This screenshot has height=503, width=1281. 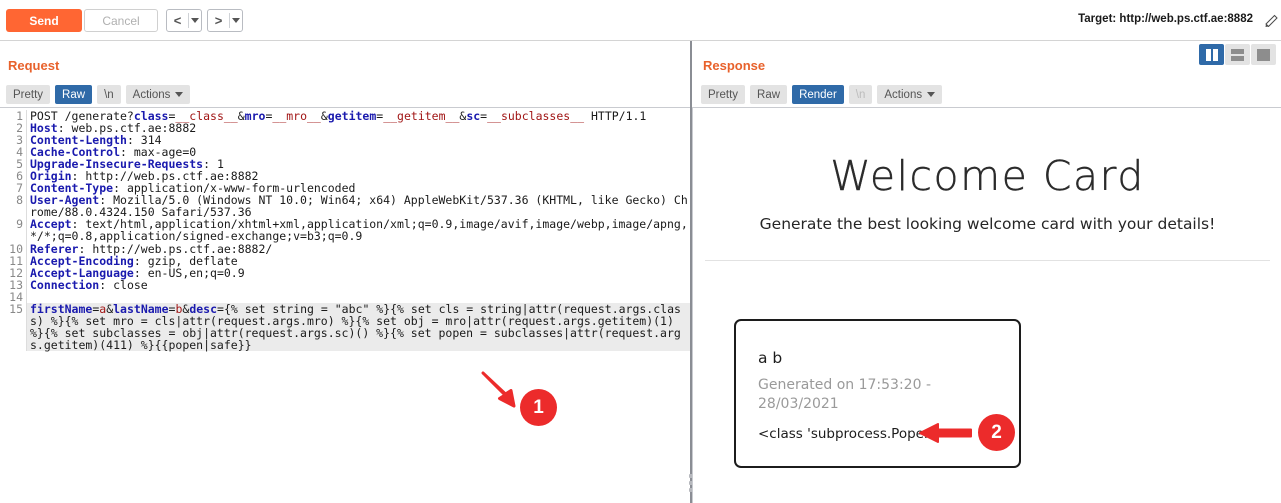 I want to click on code-token: __getitem__, so click(x=421, y=116).